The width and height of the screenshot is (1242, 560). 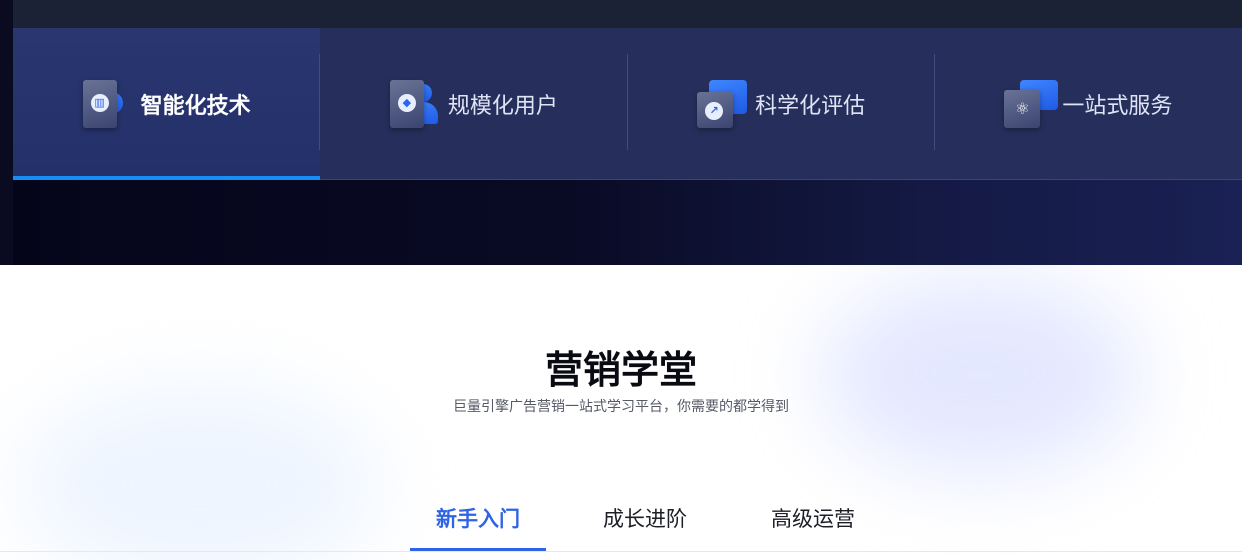 What do you see at coordinates (478, 524) in the screenshot?
I see `tab-beginner: 新手入门` at bounding box center [478, 524].